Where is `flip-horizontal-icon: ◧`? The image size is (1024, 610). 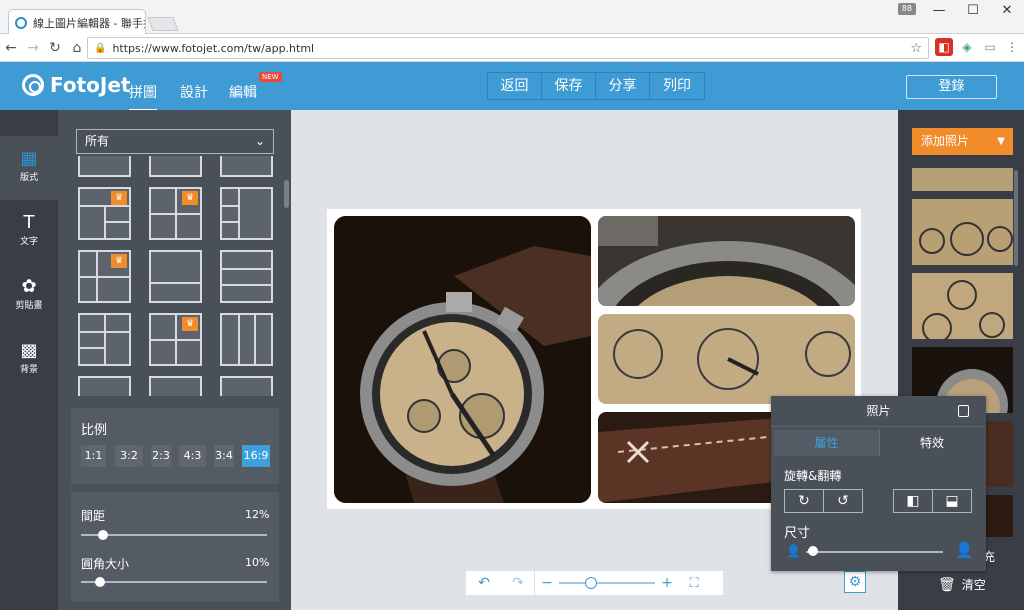
flip-horizontal-icon: ◧ is located at coordinates (913, 501).